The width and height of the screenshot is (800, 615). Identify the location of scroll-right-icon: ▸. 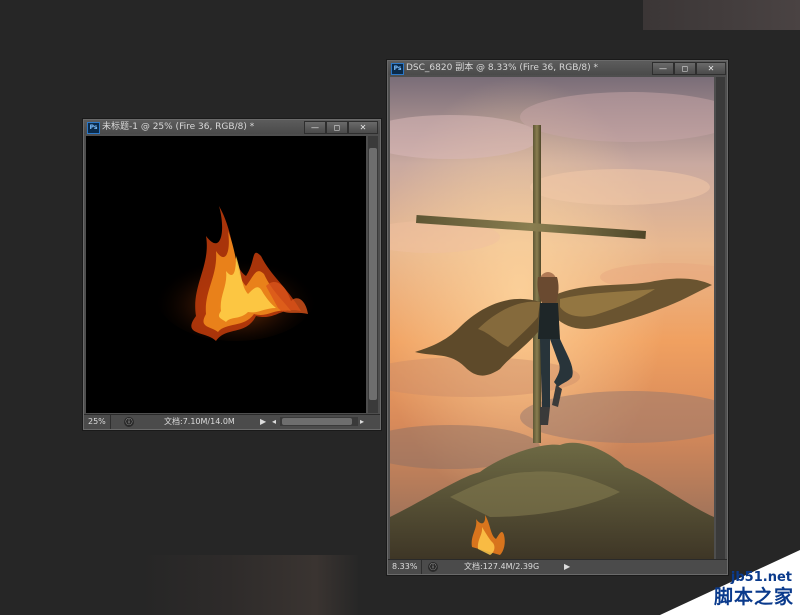
(362, 422).